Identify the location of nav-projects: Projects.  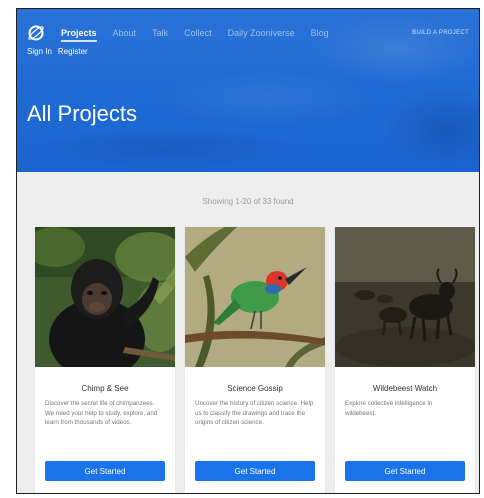
(79, 35).